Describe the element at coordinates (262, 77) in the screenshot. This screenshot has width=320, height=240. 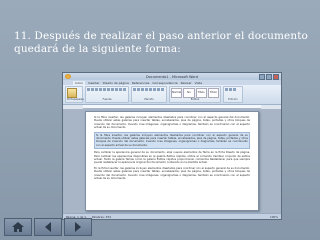
I see `minimize-icon` at that location.